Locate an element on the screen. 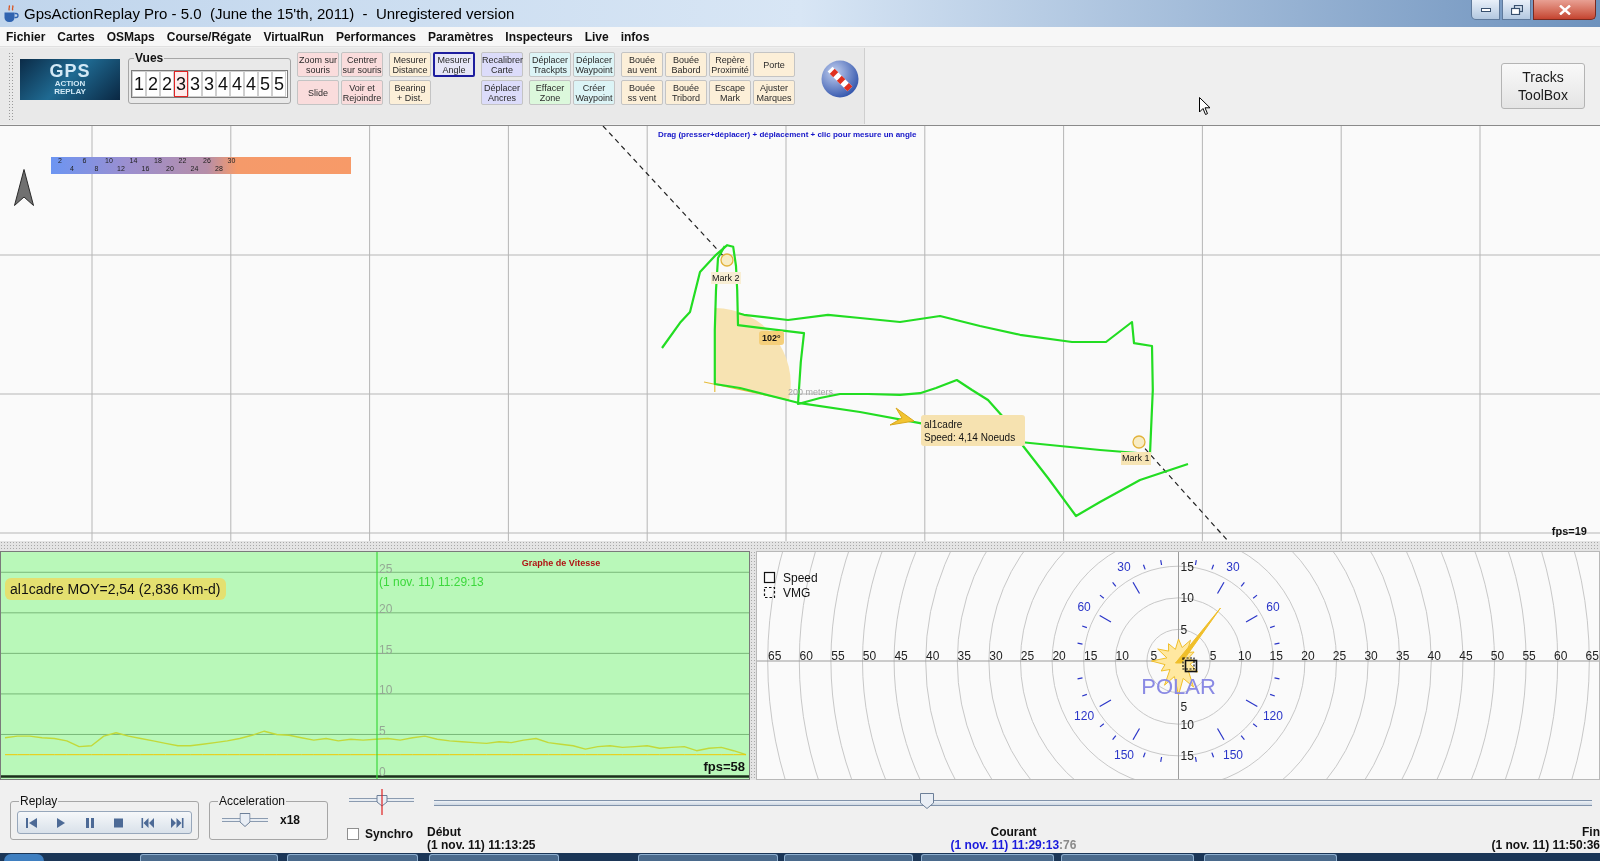 The width and height of the screenshot is (1600, 861). mark-label: Mark 1 is located at coordinates (1136, 458).